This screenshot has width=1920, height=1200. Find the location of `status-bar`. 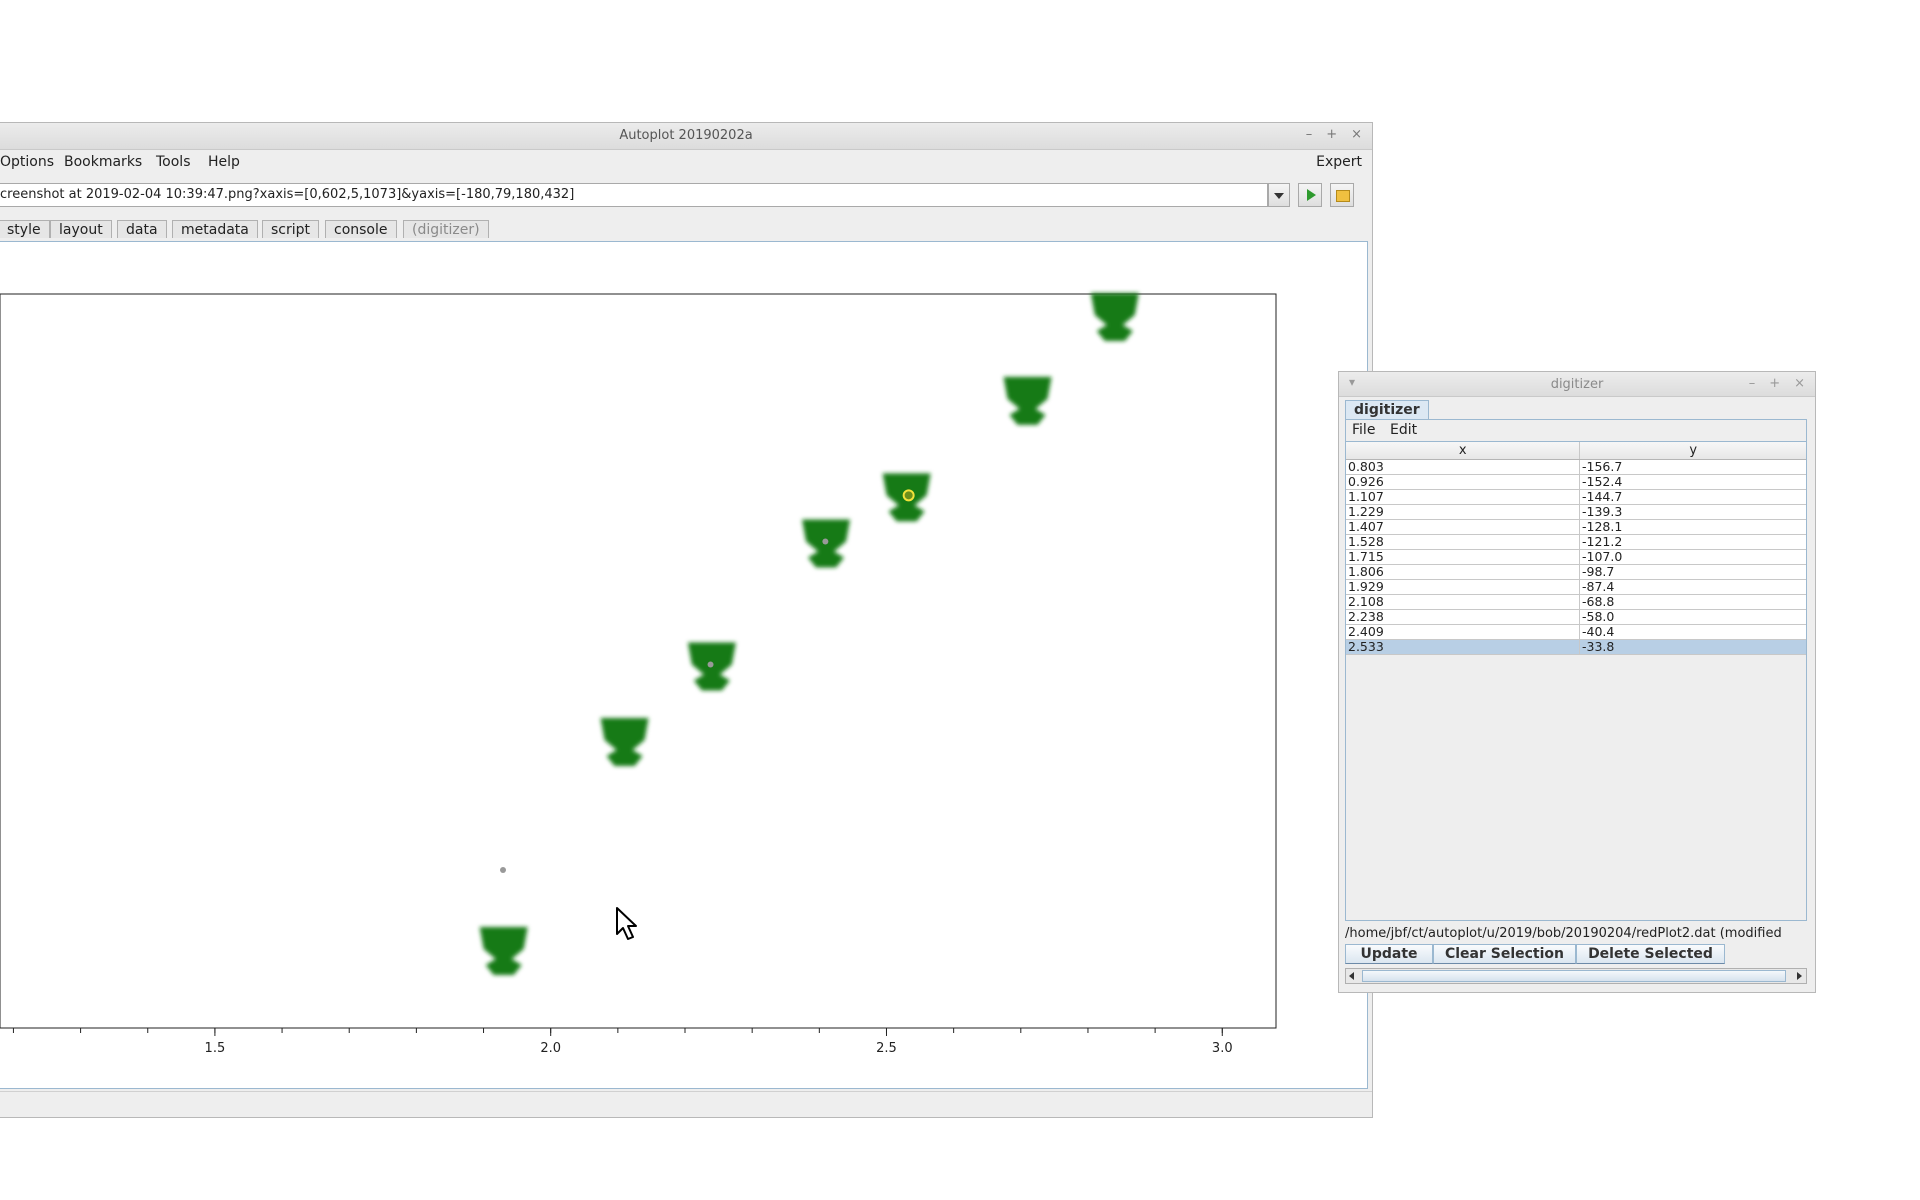

status-bar is located at coordinates (686, 1102).